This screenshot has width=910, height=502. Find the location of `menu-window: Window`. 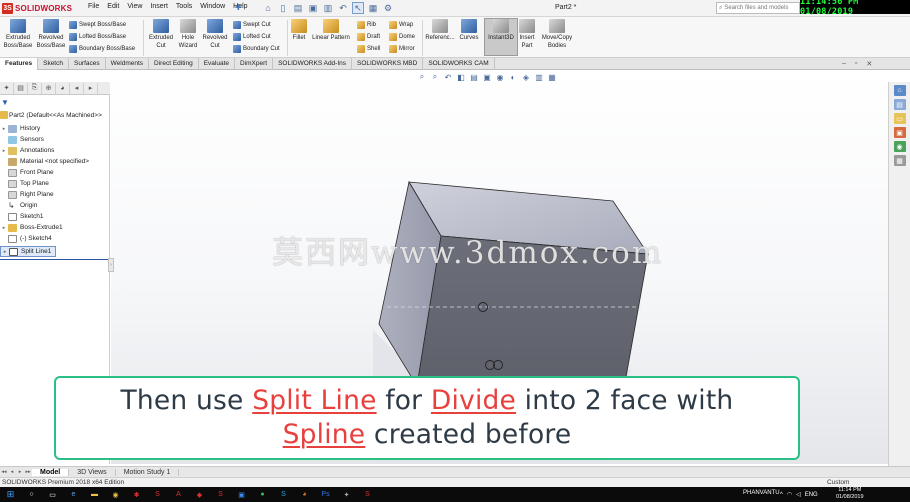

menu-window: Window is located at coordinates (212, 6).